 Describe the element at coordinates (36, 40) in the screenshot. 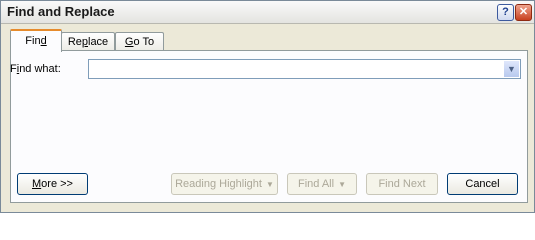

I see `tab-find: Find` at that location.